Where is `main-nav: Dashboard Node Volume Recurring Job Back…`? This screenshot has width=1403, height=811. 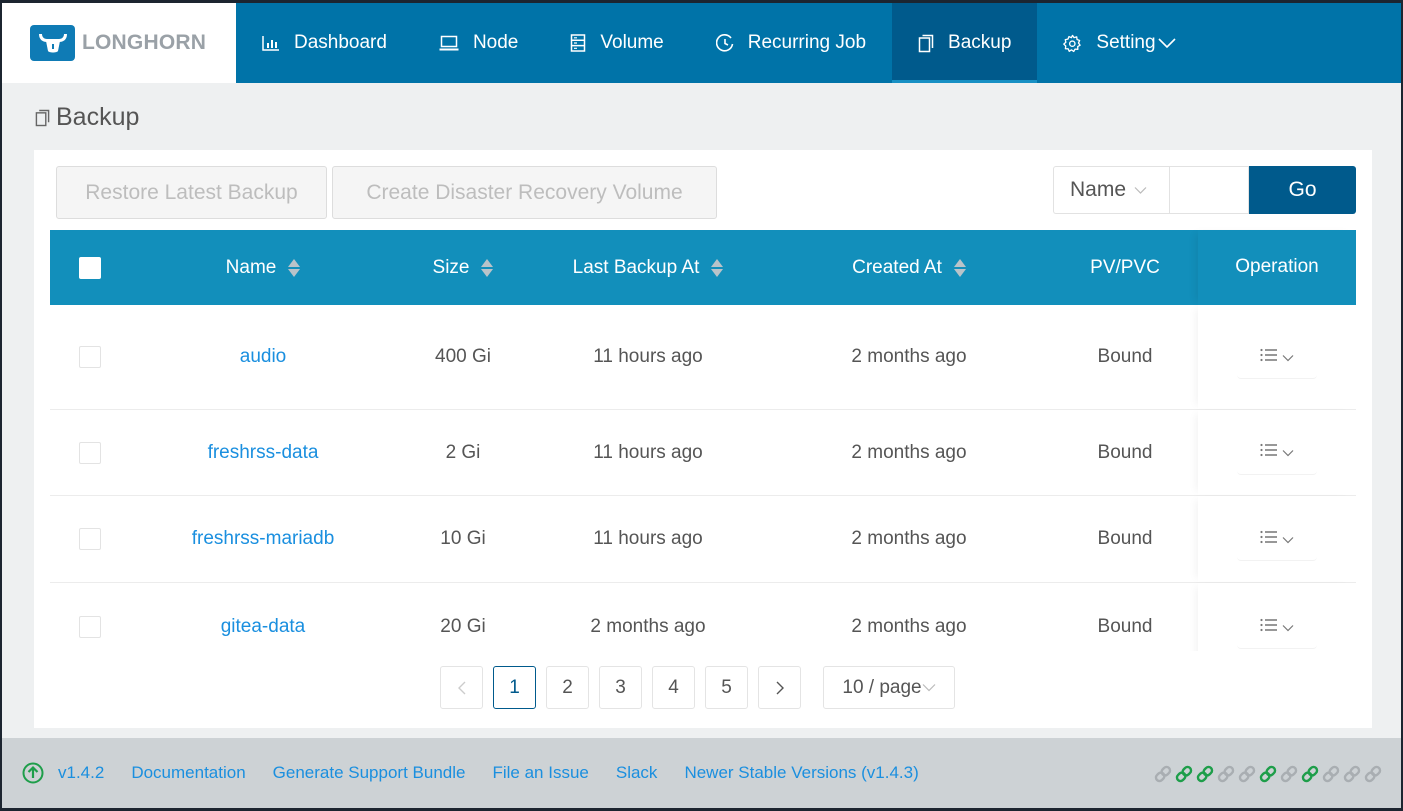
main-nav: Dashboard Node Volume Recurring Job Back… is located at coordinates (719, 43).